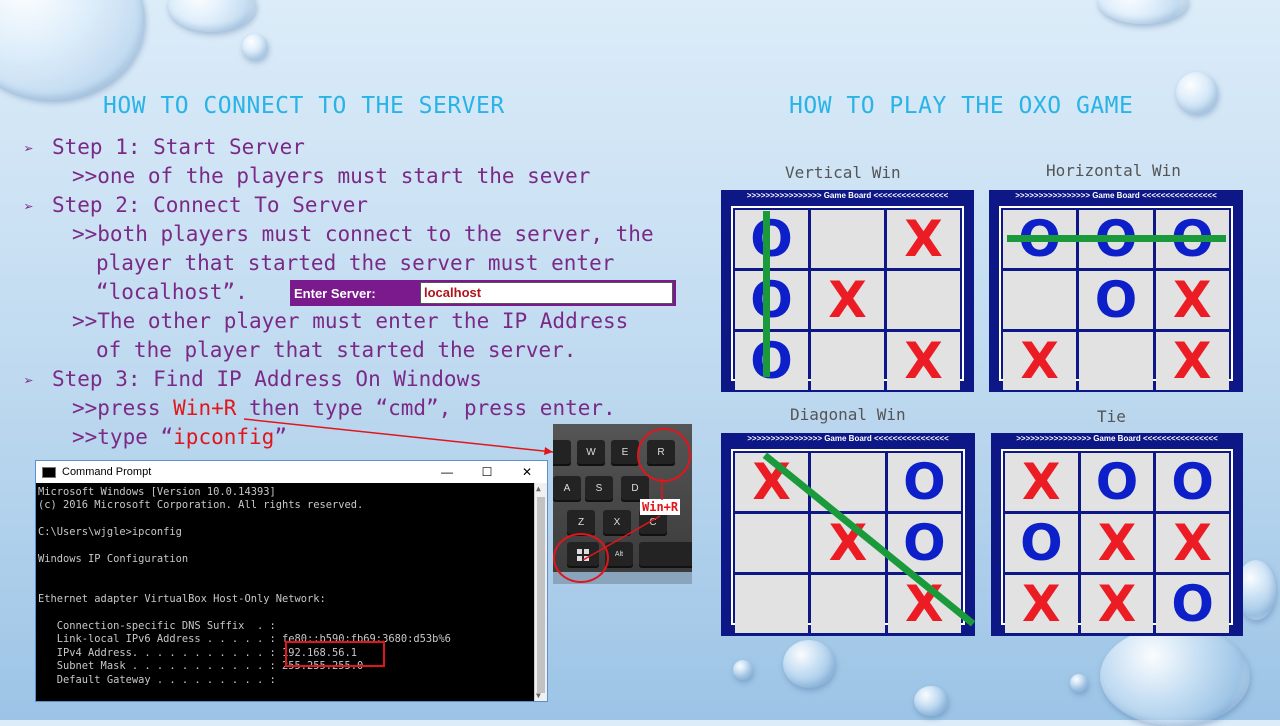 Image resolution: width=1280 pixels, height=726 pixels. I want to click on ipv4-highlight-box, so click(335, 654).